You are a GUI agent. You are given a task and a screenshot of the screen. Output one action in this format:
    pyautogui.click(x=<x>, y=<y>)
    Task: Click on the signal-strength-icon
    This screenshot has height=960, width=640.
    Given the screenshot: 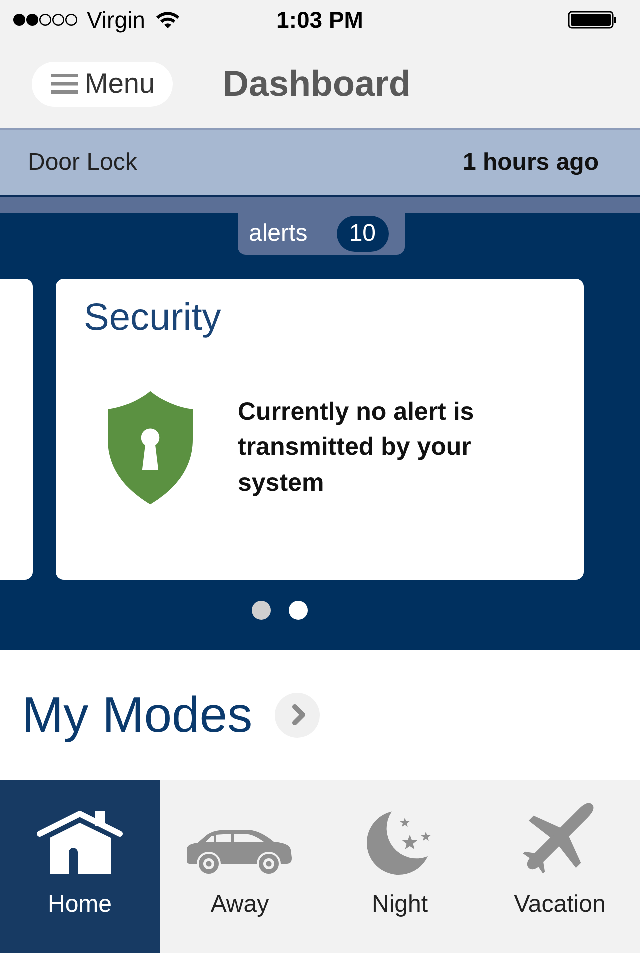 What is the action you would take?
    pyautogui.click(x=46, y=20)
    